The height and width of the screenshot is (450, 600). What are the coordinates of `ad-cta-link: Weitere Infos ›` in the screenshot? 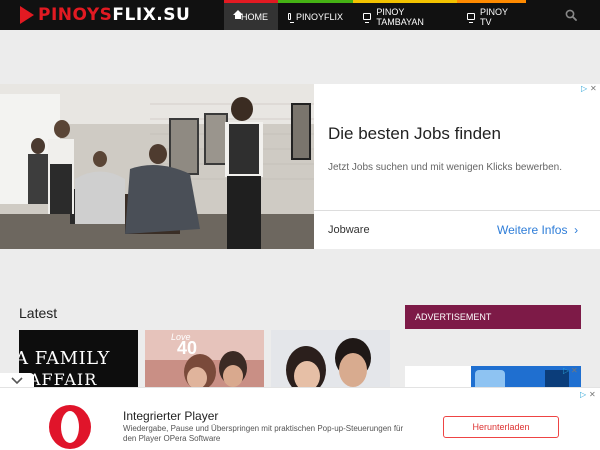 It's located at (537, 230).